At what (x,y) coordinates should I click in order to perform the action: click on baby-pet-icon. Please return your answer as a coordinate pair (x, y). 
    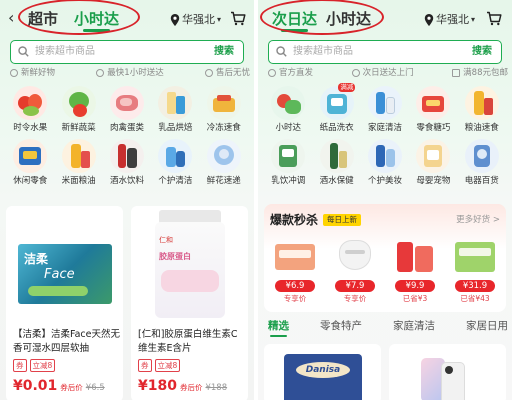
    Looking at the image, I should click on (433, 156).